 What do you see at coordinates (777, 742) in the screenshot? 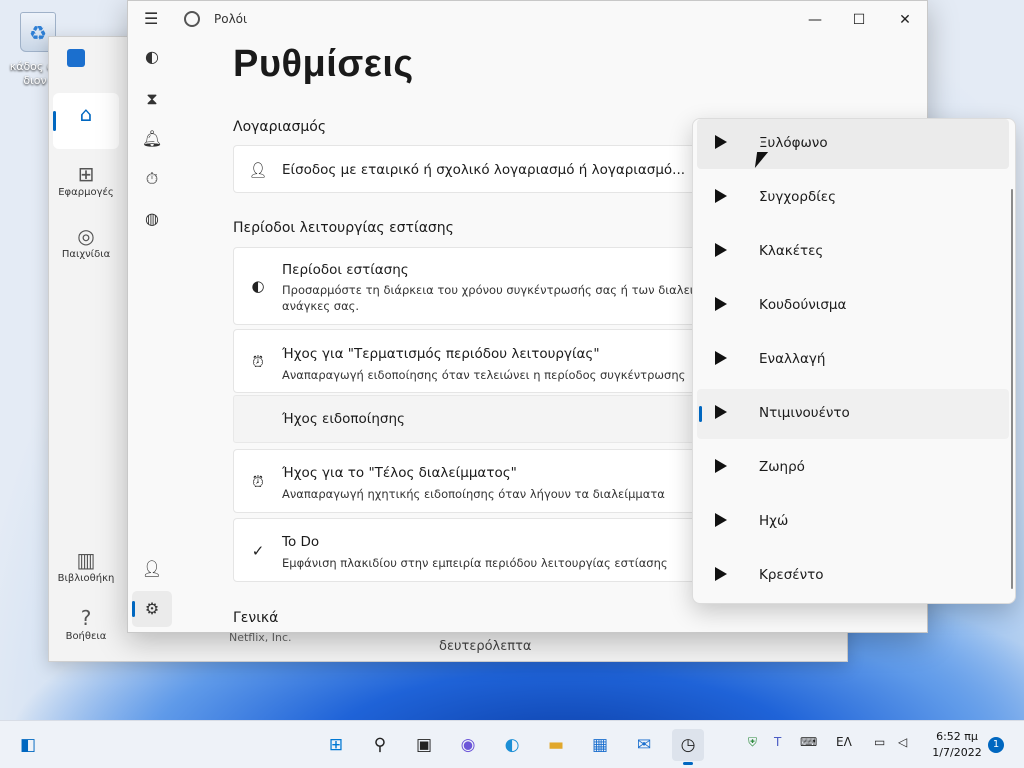
I see `teams-icon: T` at bounding box center [777, 742].